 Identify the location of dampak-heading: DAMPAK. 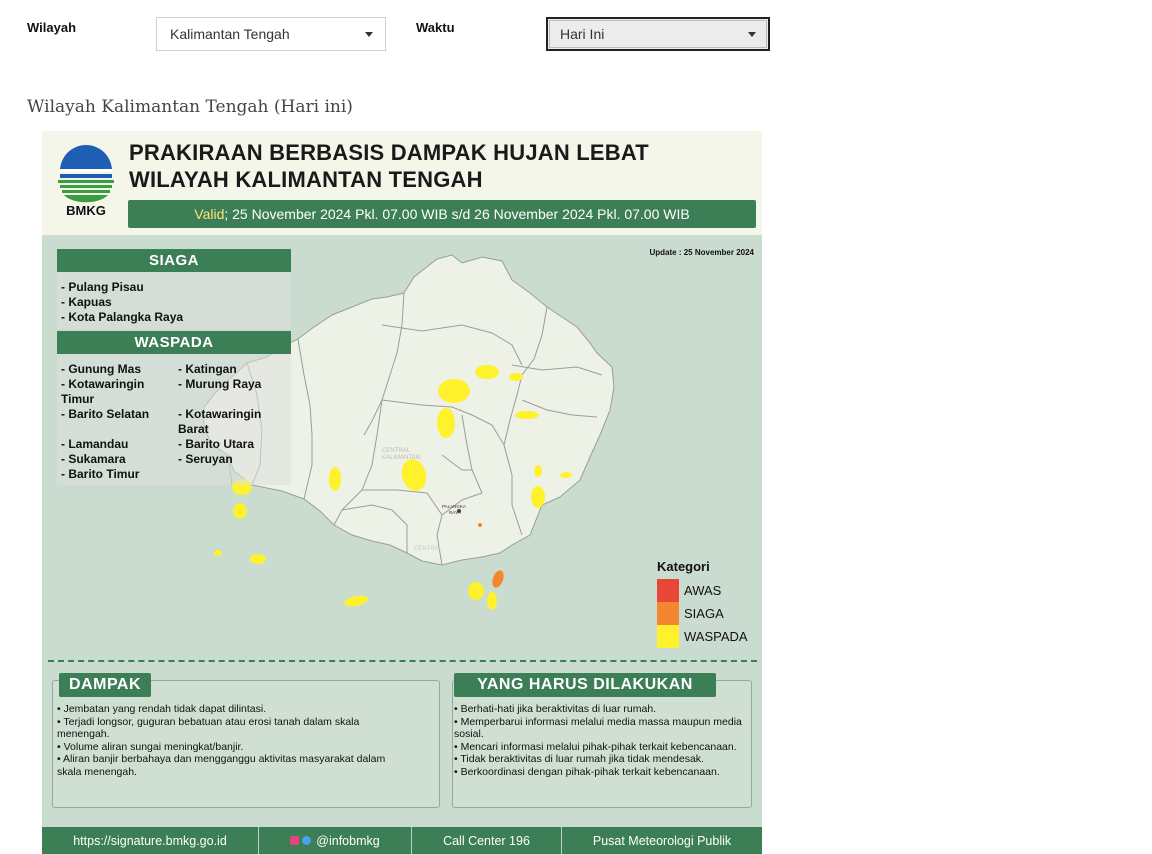
(105, 685).